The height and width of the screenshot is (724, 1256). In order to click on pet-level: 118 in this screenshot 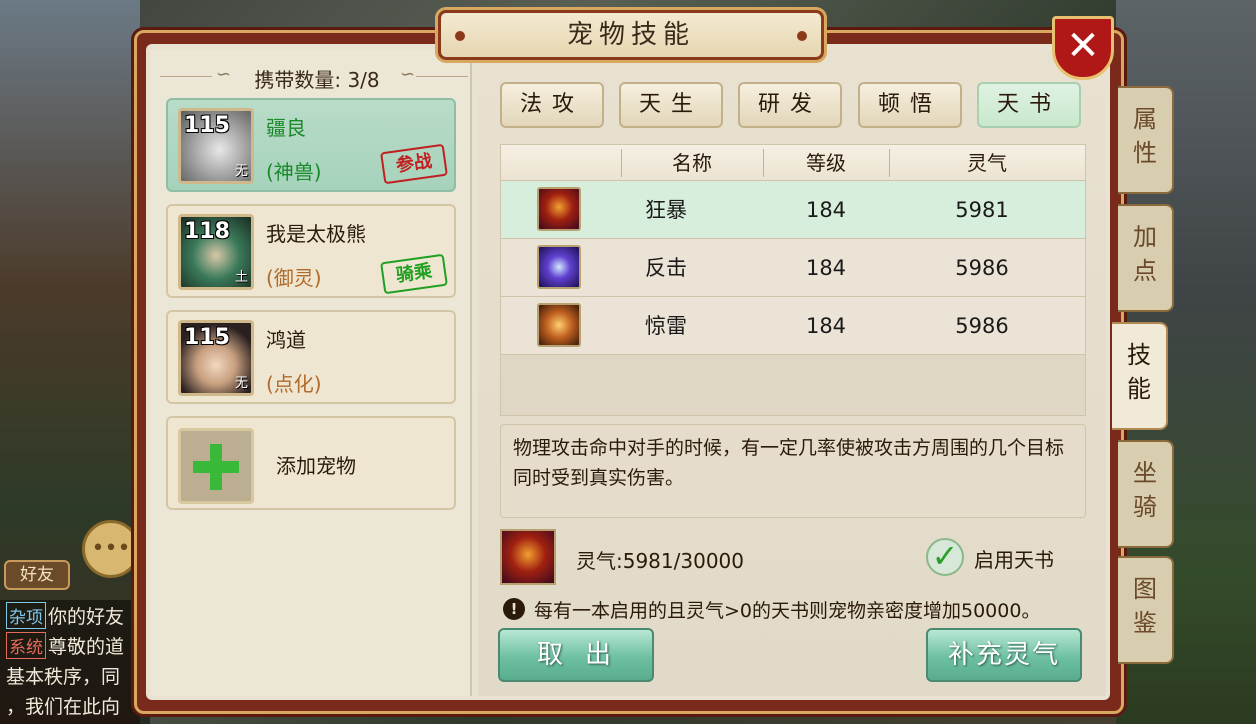, I will do `click(207, 231)`.